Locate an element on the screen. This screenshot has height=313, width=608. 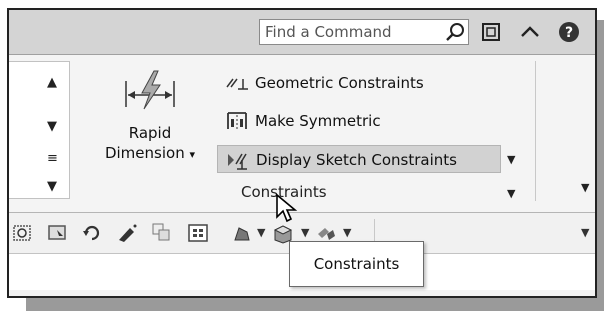
box-dropdown: ▼ is located at coordinates (305, 232).